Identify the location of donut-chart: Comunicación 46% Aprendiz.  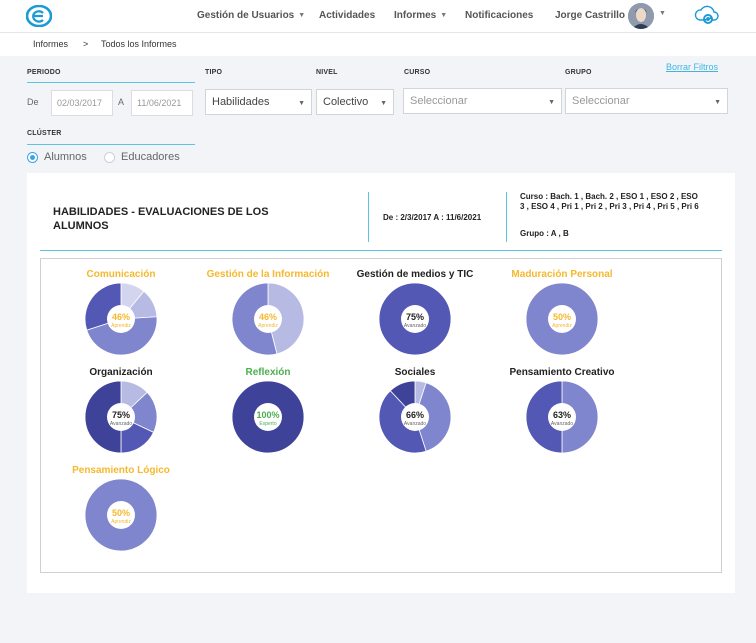
(121, 319).